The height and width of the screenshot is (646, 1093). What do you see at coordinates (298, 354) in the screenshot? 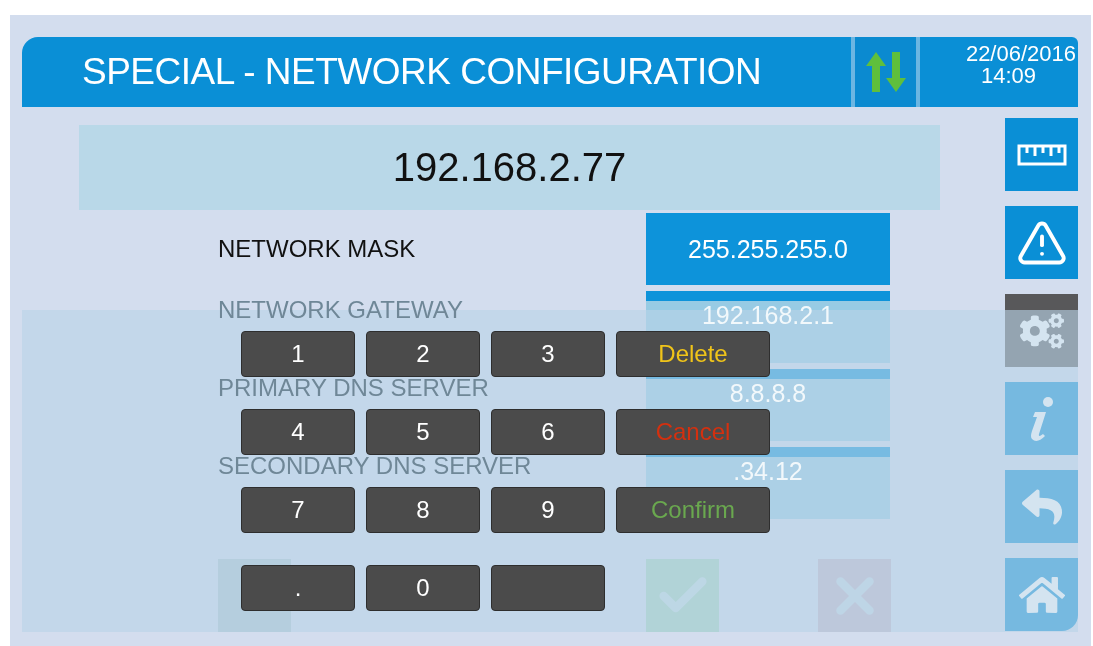
I see `keypad-key: 1` at bounding box center [298, 354].